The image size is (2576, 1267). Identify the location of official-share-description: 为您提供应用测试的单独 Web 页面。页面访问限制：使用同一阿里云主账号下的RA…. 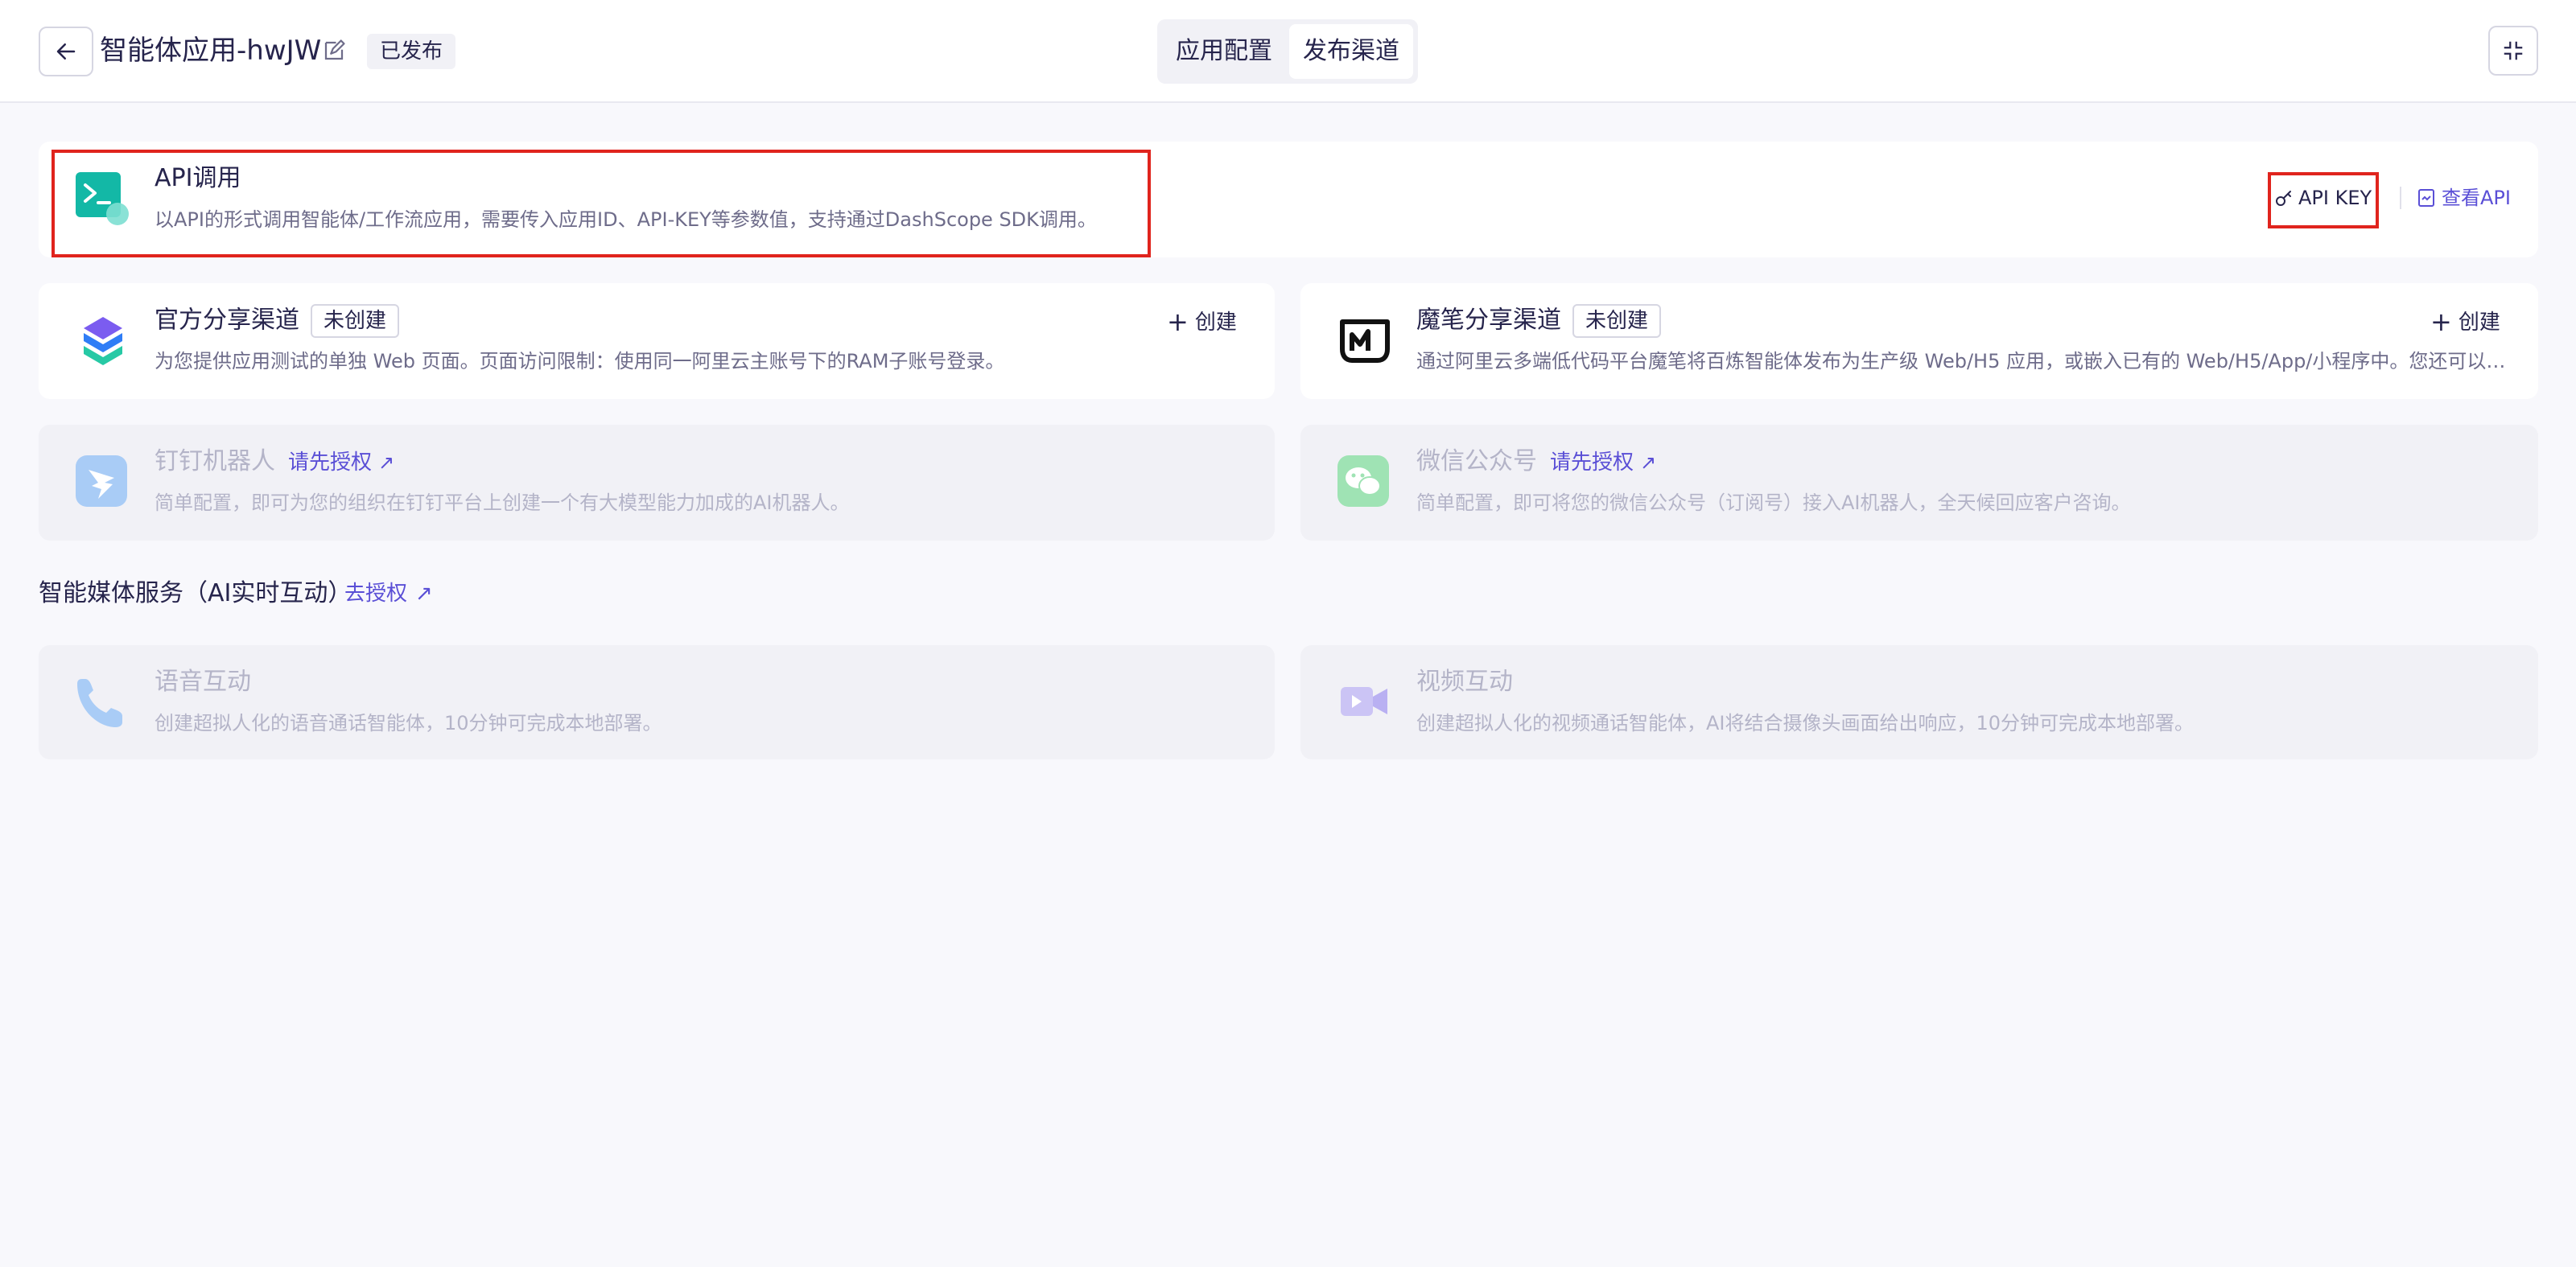
(580, 361).